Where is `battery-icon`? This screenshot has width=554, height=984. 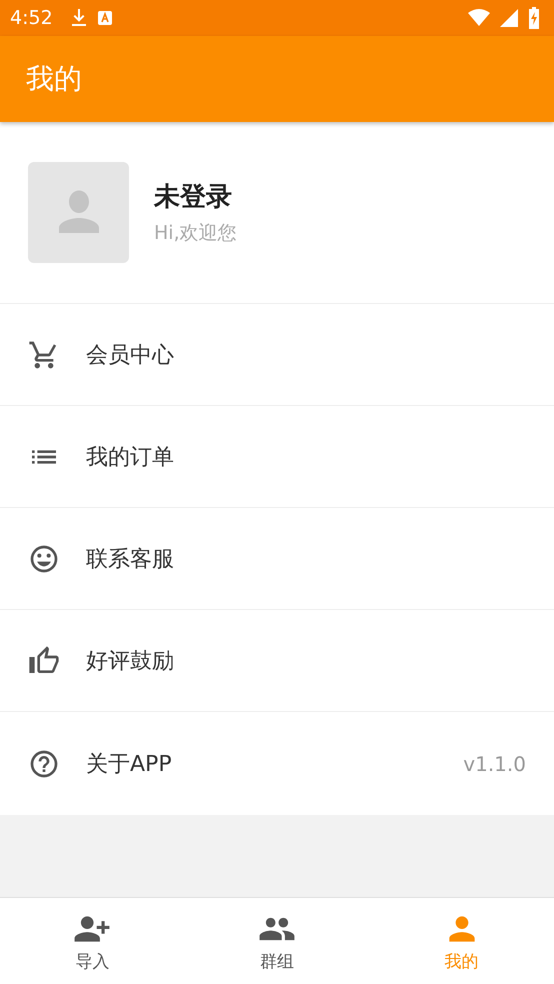 battery-icon is located at coordinates (534, 18).